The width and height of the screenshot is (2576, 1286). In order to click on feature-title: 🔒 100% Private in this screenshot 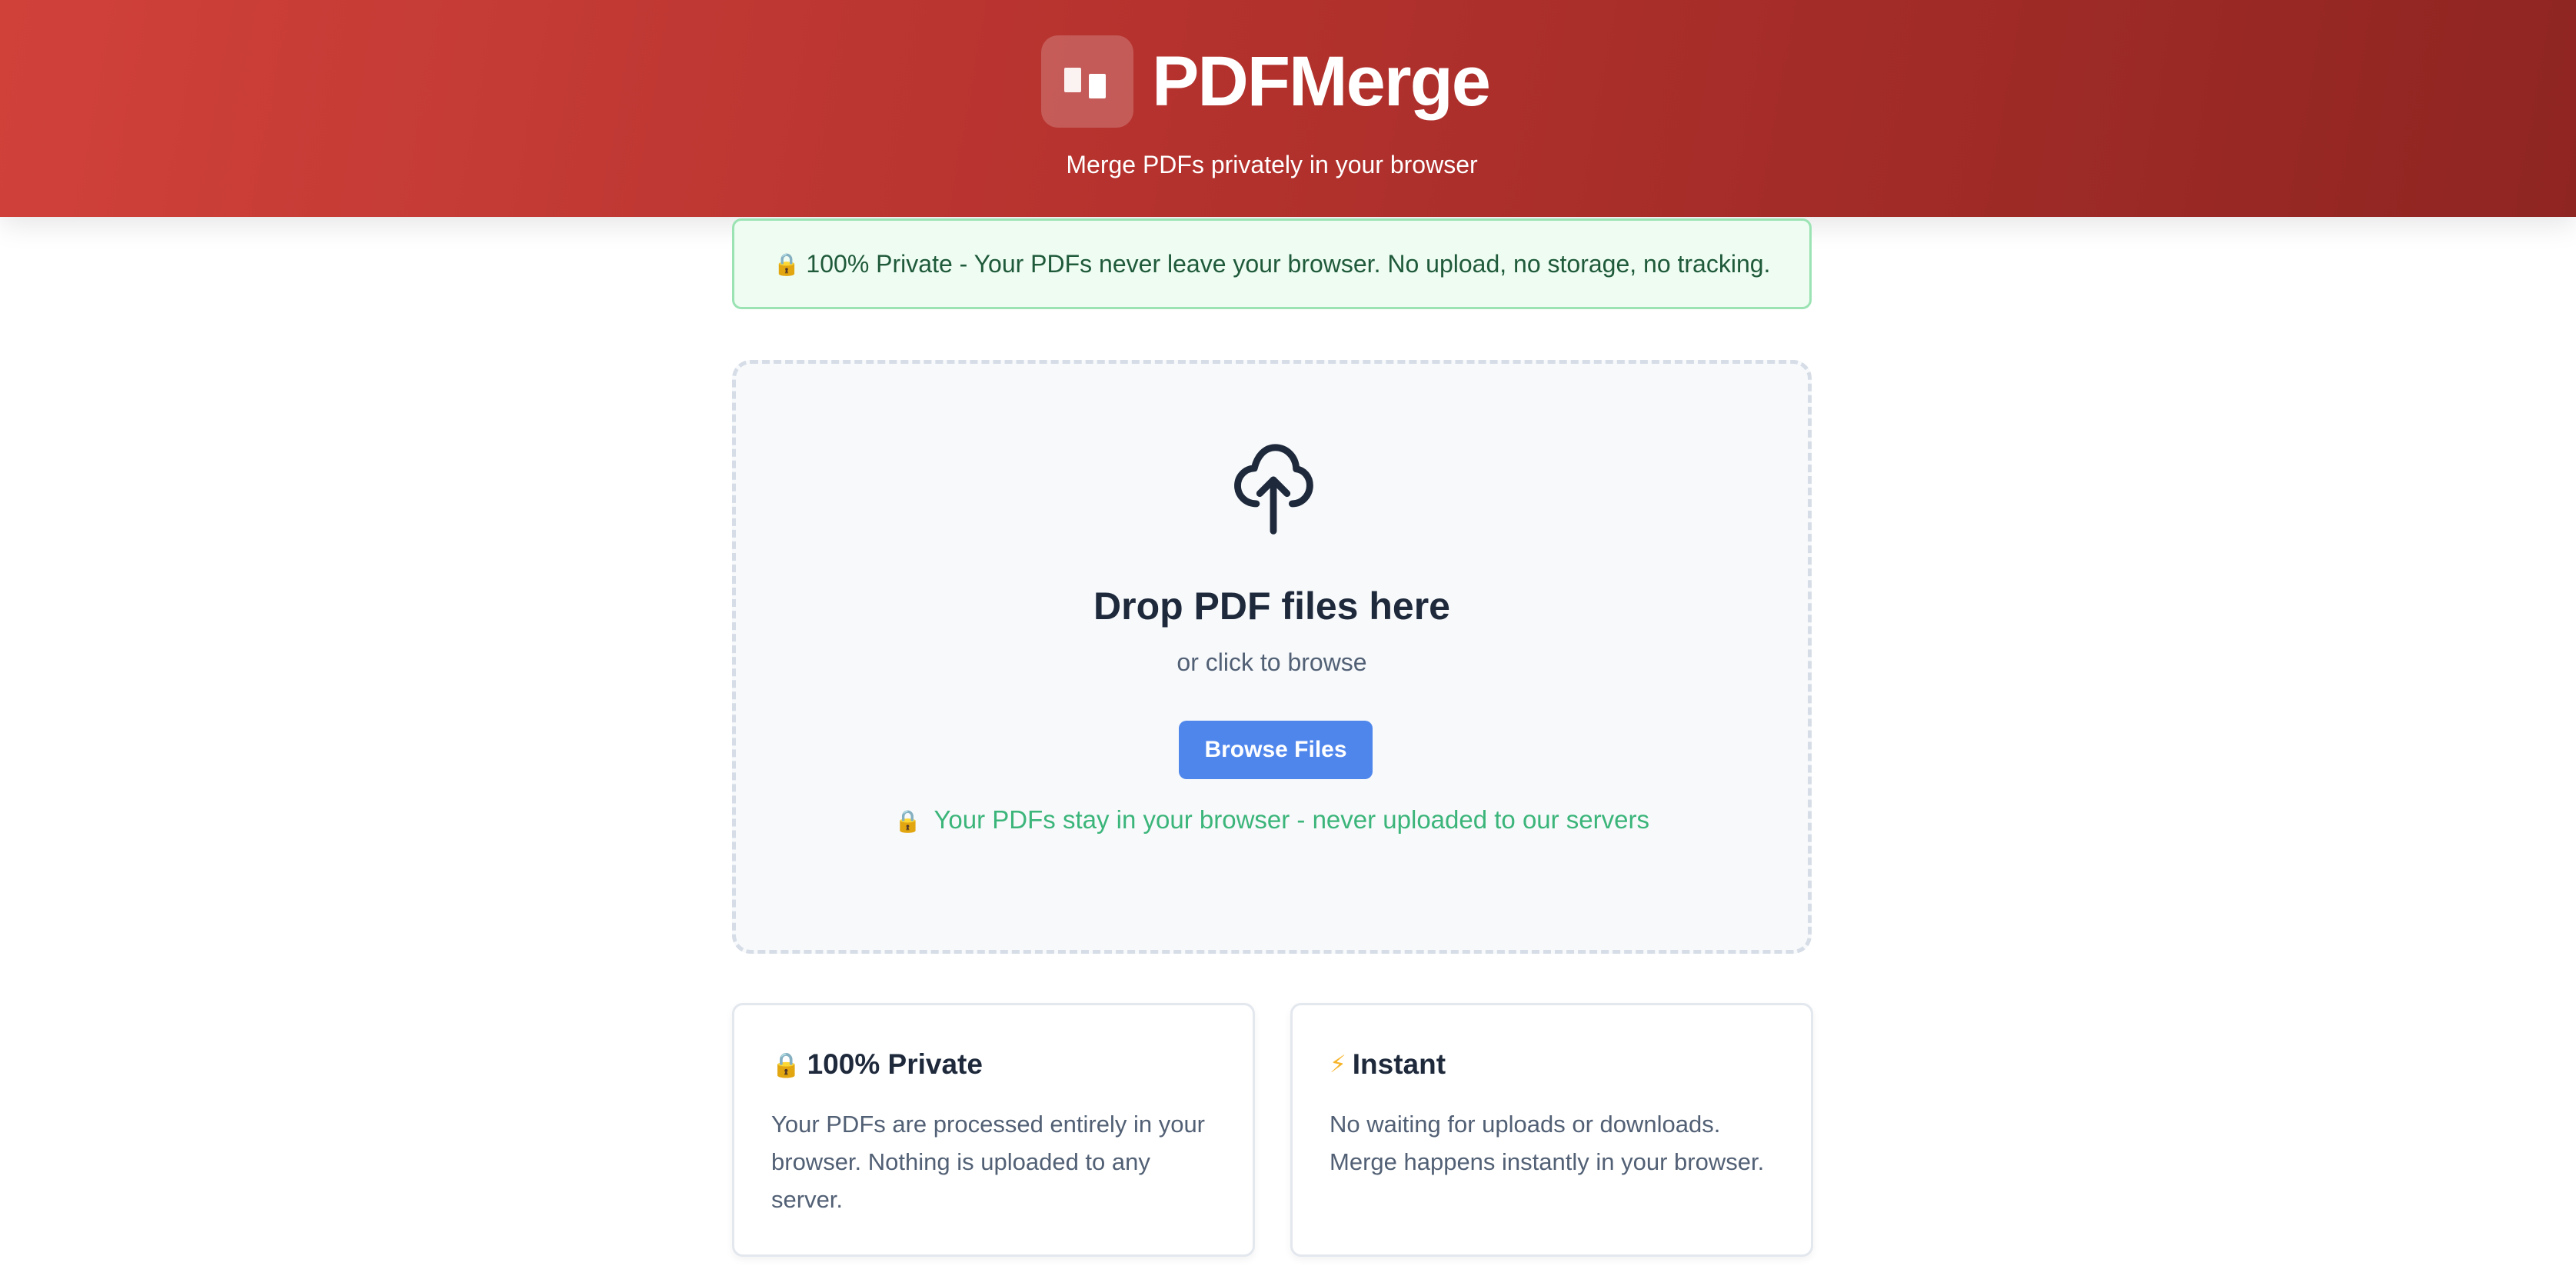, I will do `click(994, 1064)`.